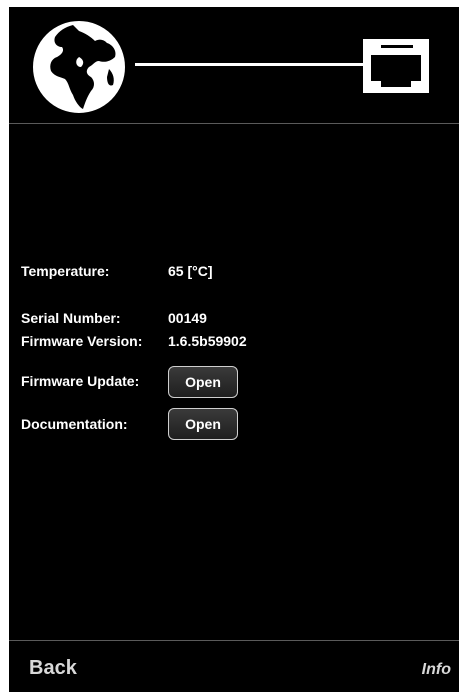  Describe the element at coordinates (436, 669) in the screenshot. I see `page-title-info: Info` at that location.